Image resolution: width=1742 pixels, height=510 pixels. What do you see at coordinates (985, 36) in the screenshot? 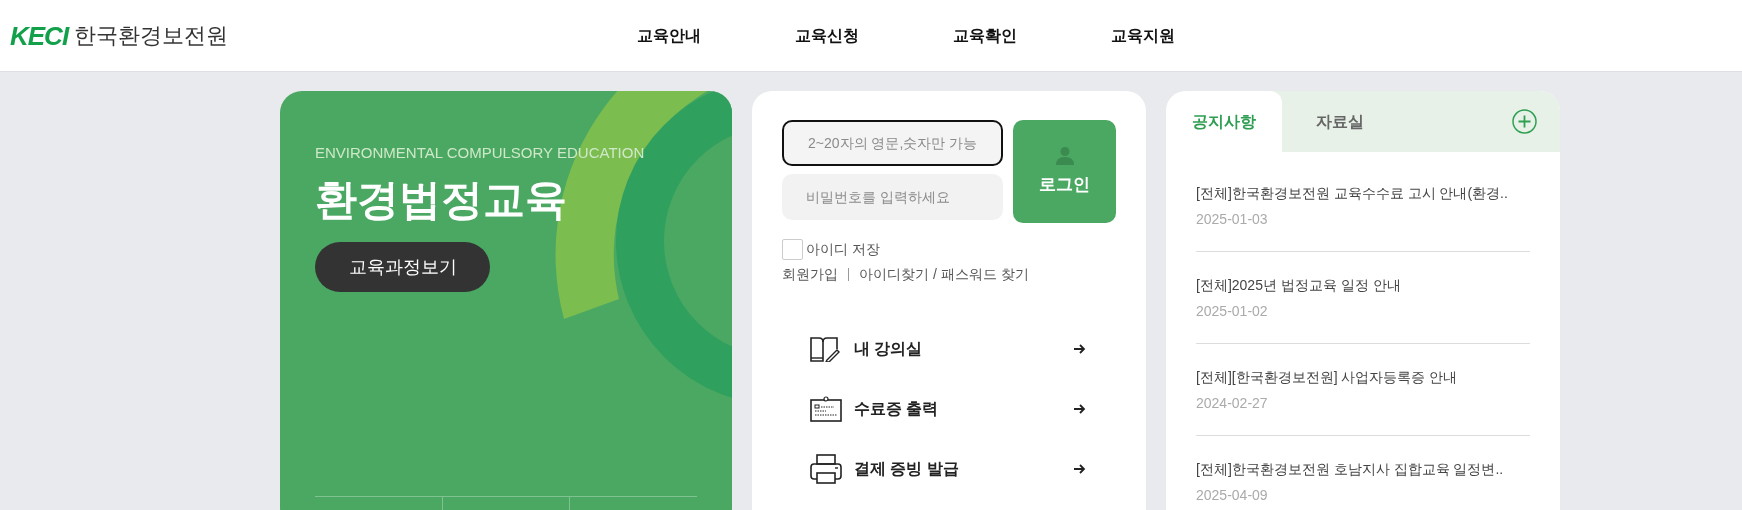
I see `nav-link: 교육확인` at bounding box center [985, 36].